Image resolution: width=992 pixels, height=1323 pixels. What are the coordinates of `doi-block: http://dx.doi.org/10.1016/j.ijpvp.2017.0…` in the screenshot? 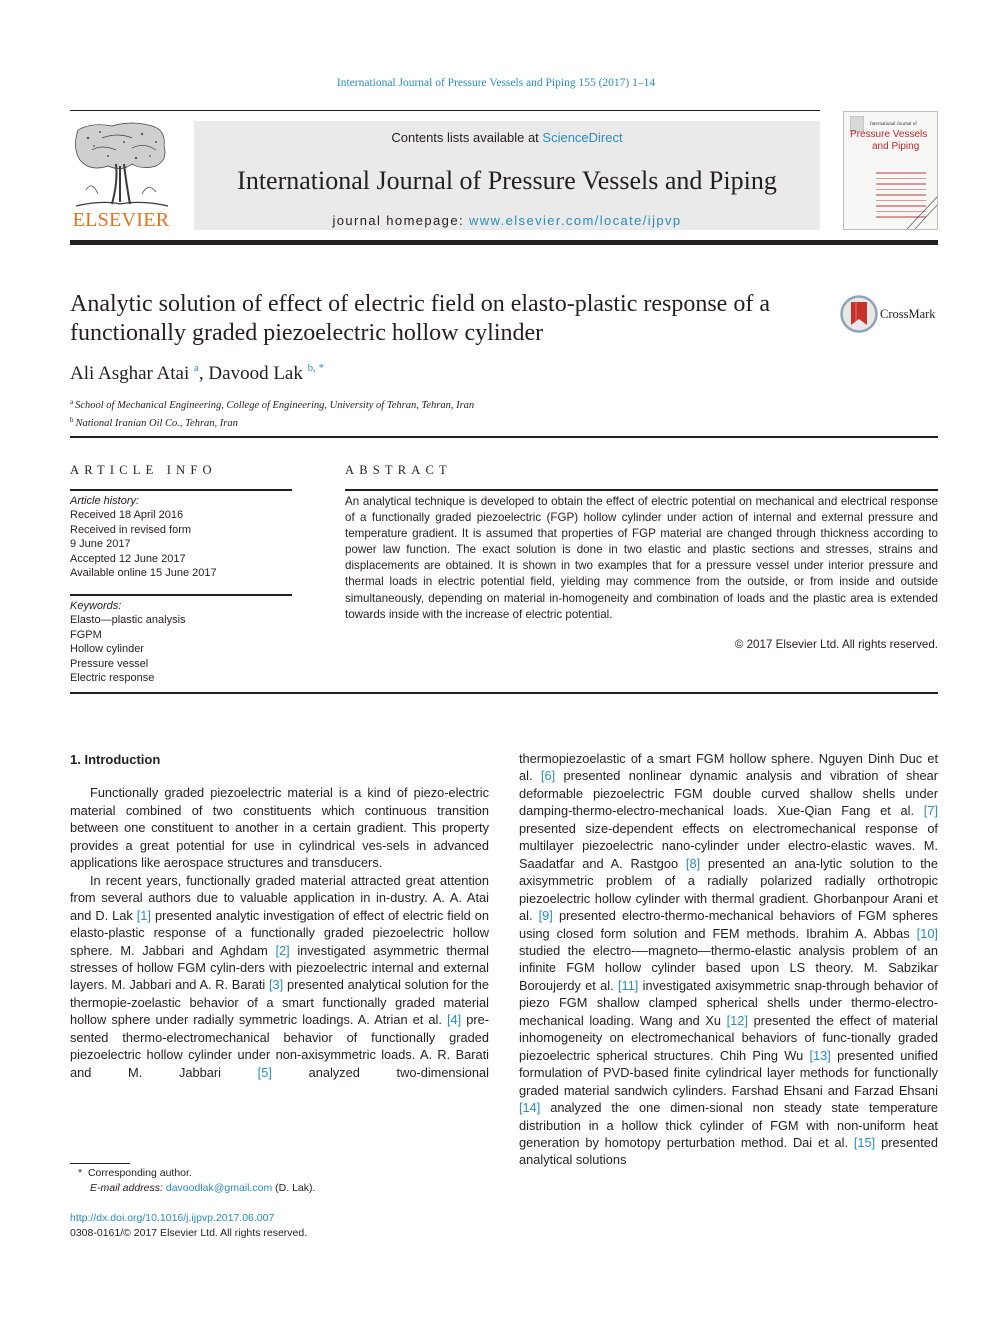 It's located at (188, 1226).